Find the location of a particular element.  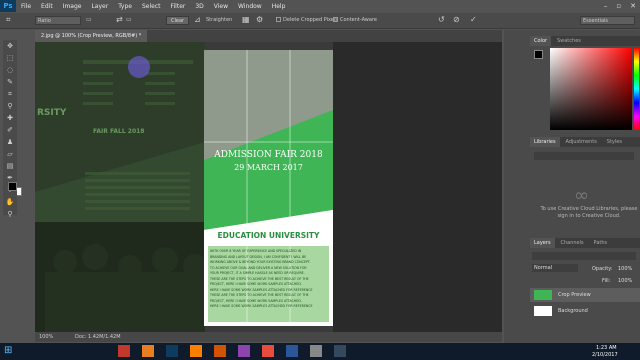

blend-mode-select: Normal is located at coordinates (555, 268).